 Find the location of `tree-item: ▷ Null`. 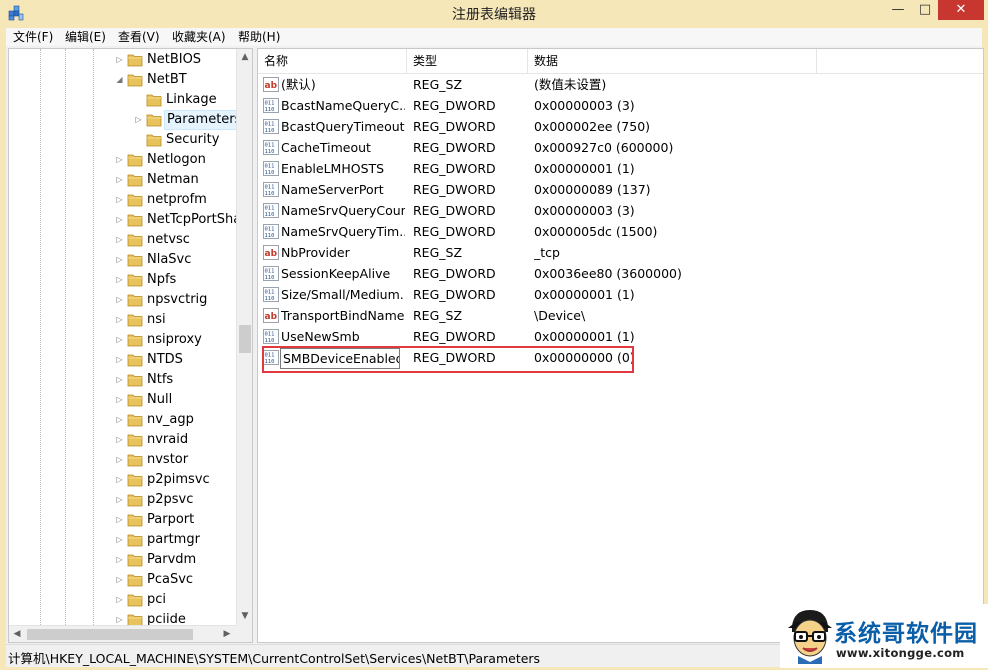

tree-item: ▷ Null is located at coordinates (122, 400).